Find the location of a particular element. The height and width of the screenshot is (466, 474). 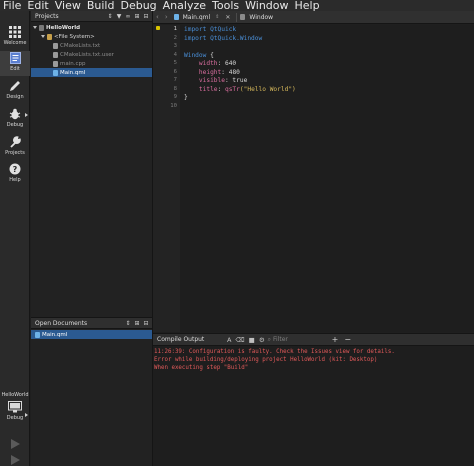

menu-window: Window is located at coordinates (266, 5).